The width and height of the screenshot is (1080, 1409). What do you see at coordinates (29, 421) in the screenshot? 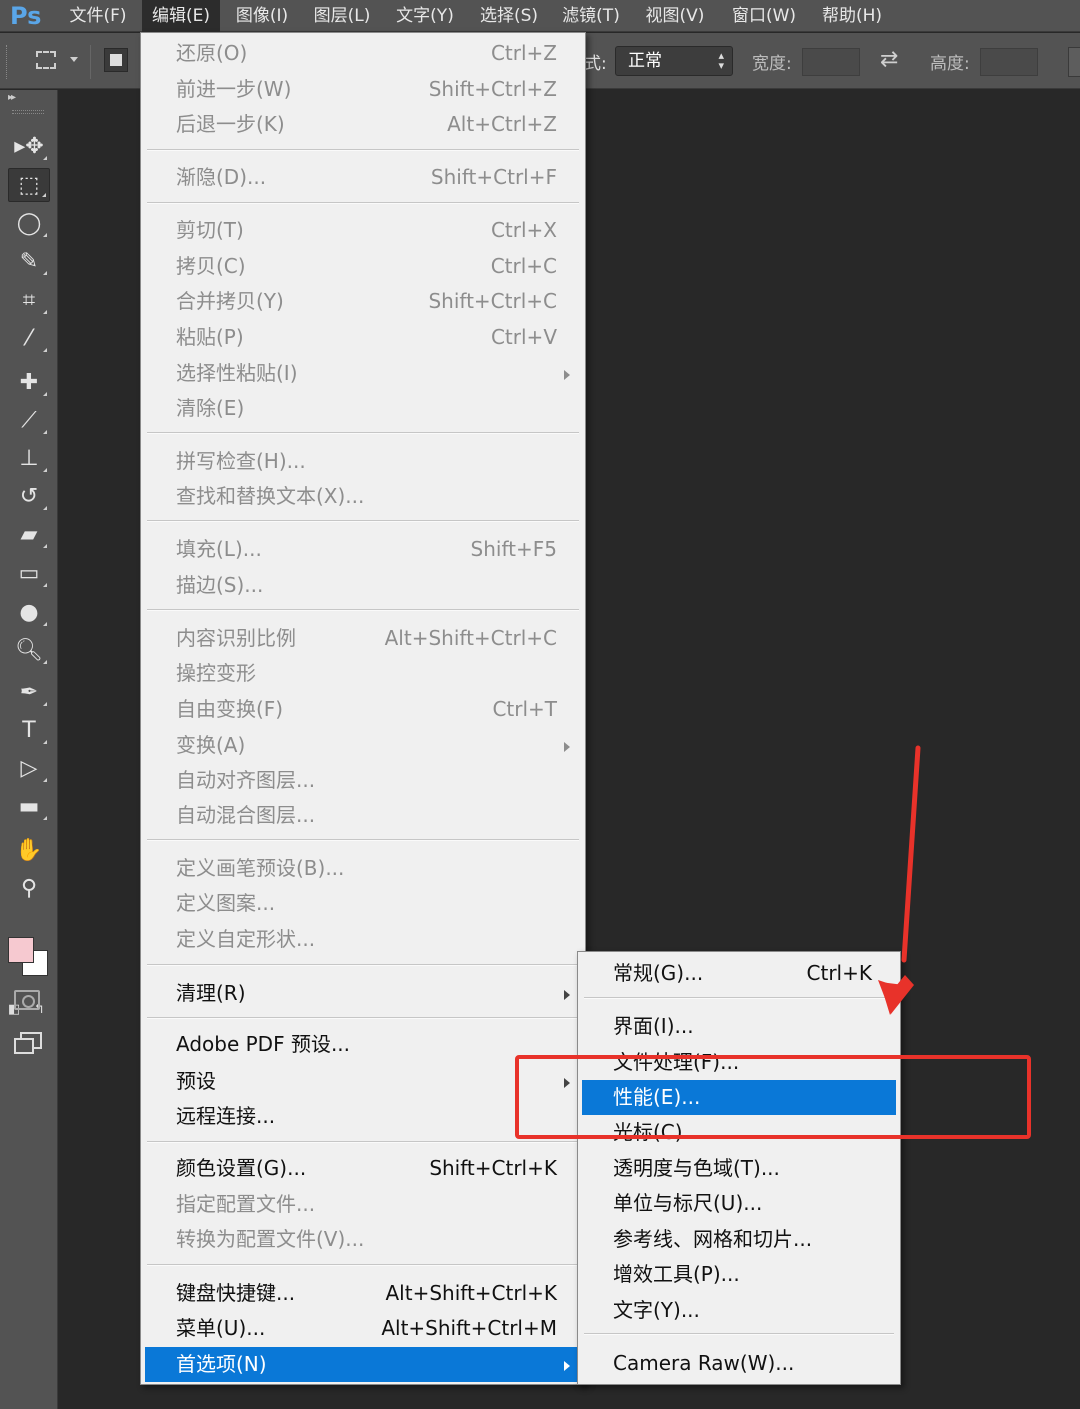
I see `brush-icon: ⟋` at bounding box center [29, 421].